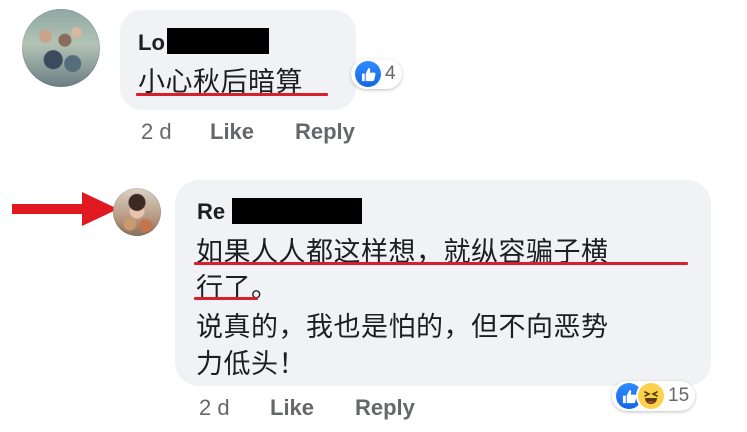 This screenshot has width=747, height=432. I want to click on comment-author-name: Lo, so click(151, 43).